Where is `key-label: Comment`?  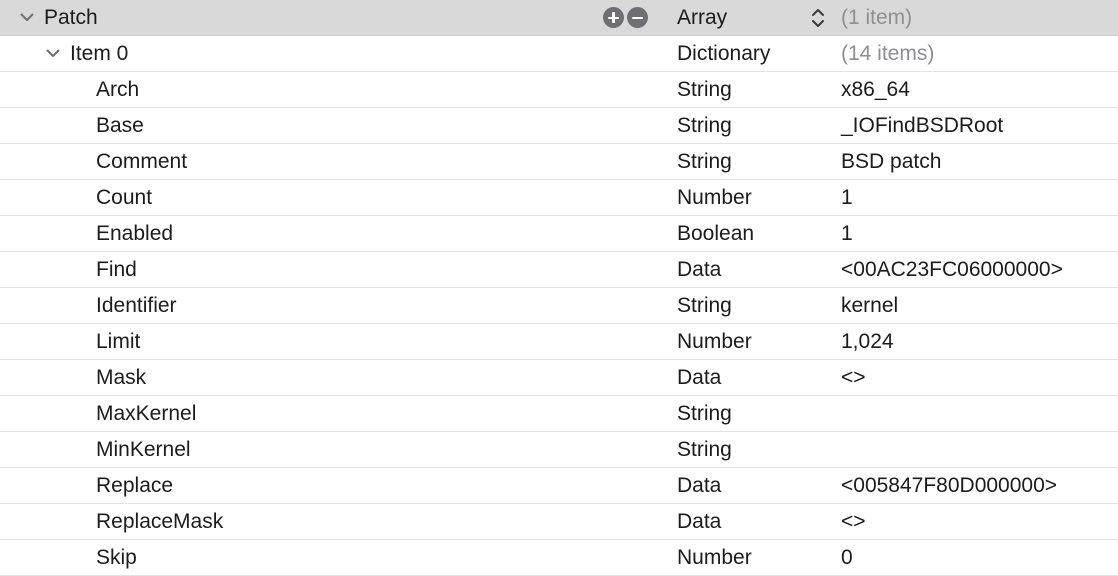 key-label: Comment is located at coordinates (142, 161).